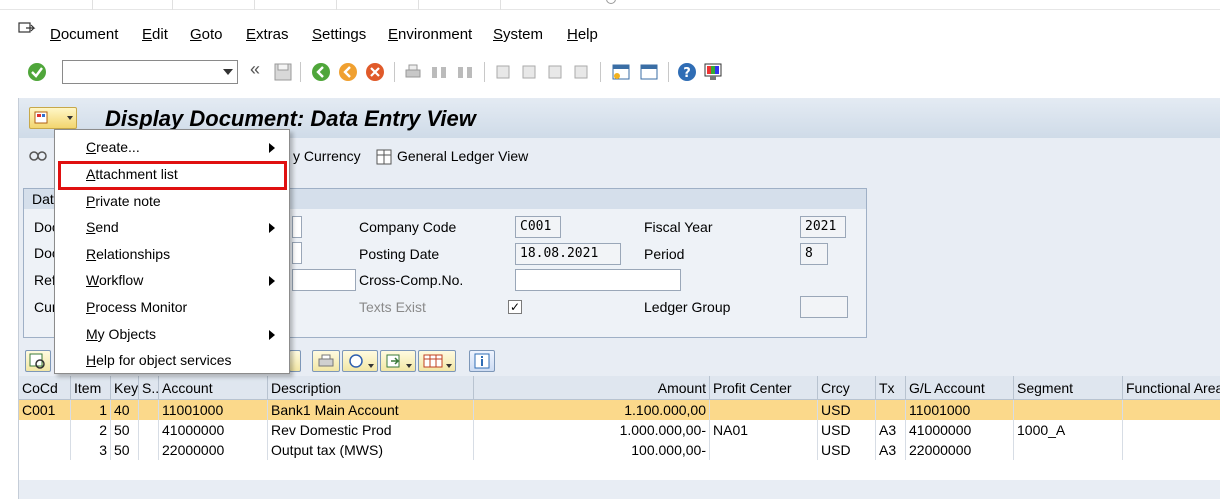  Describe the element at coordinates (327, 156) in the screenshot. I see `display-currency-button: y Currency` at that location.